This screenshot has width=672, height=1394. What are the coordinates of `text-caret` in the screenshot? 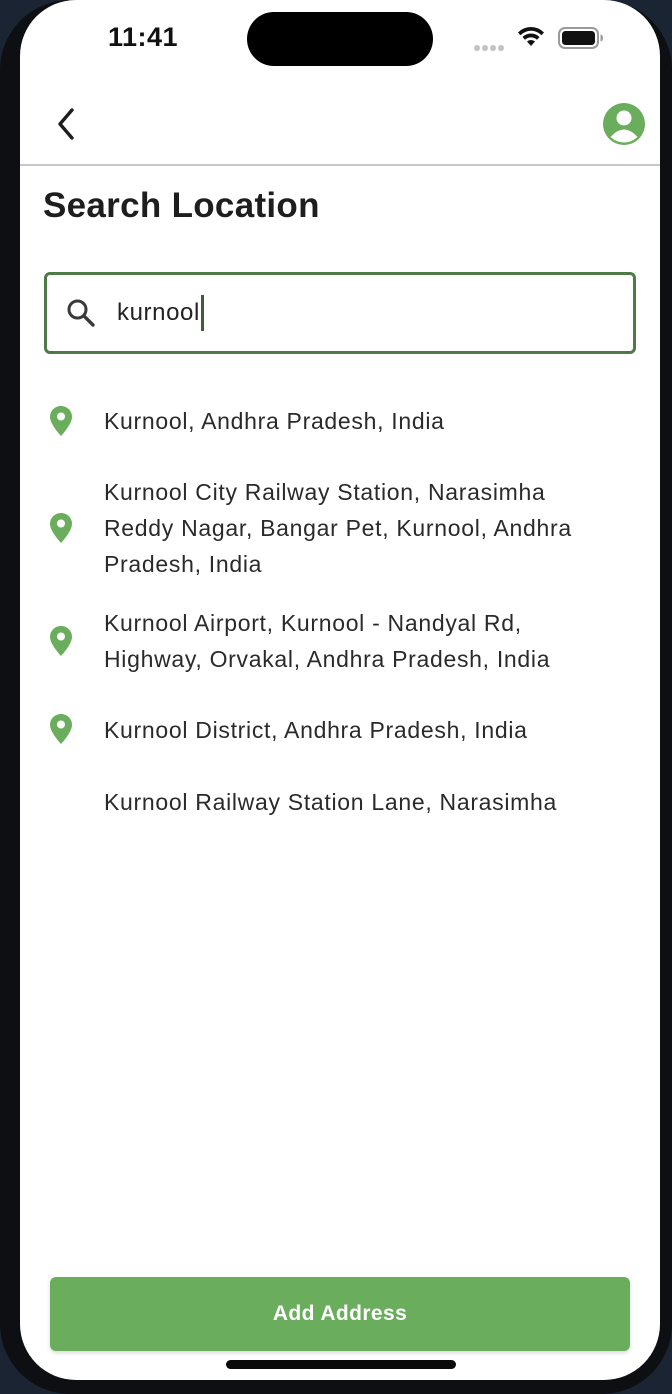 It's located at (202, 313).